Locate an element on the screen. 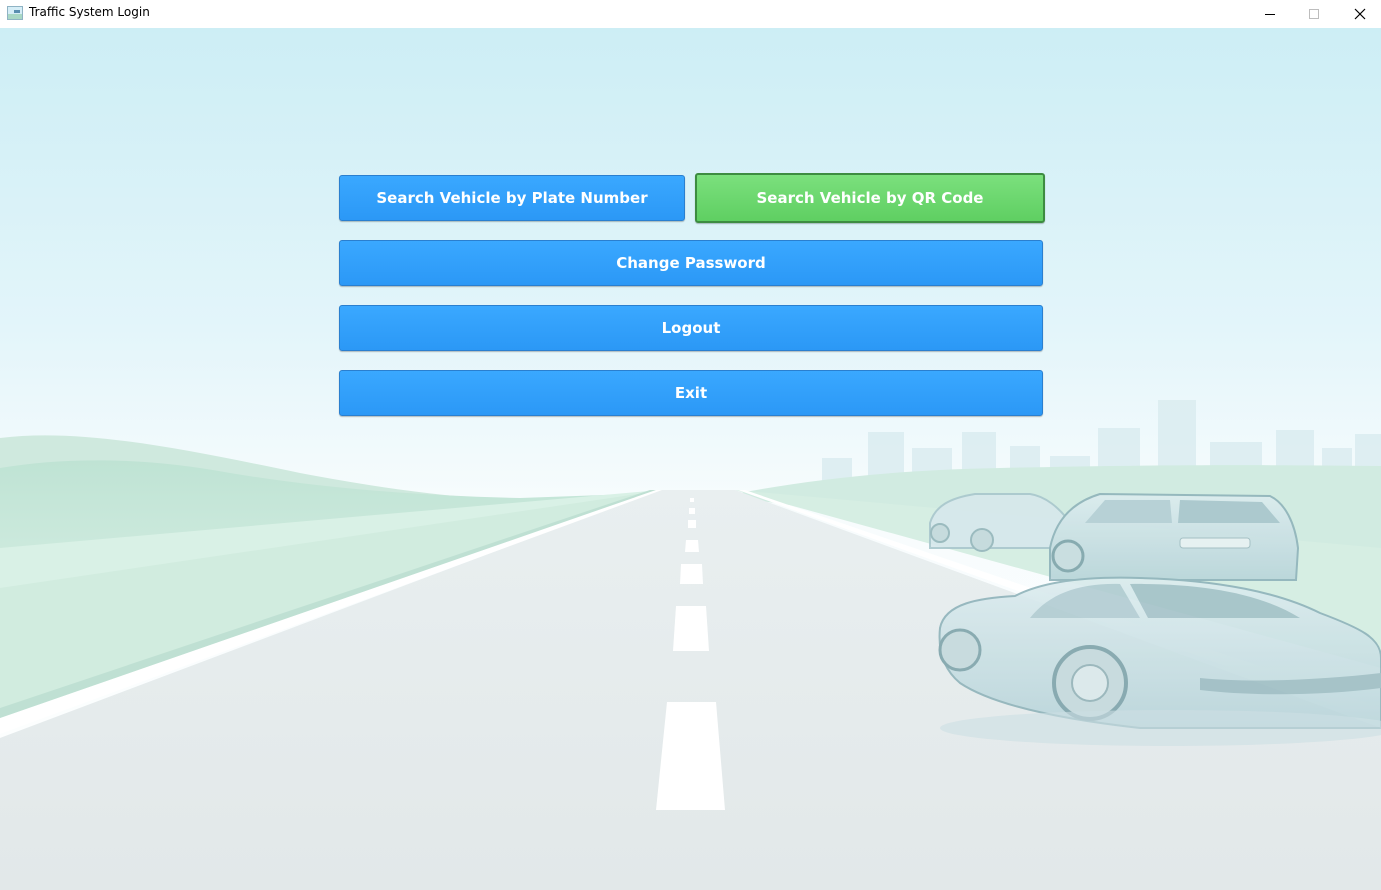  window-title: Traffic System Login is located at coordinates (89, 12).